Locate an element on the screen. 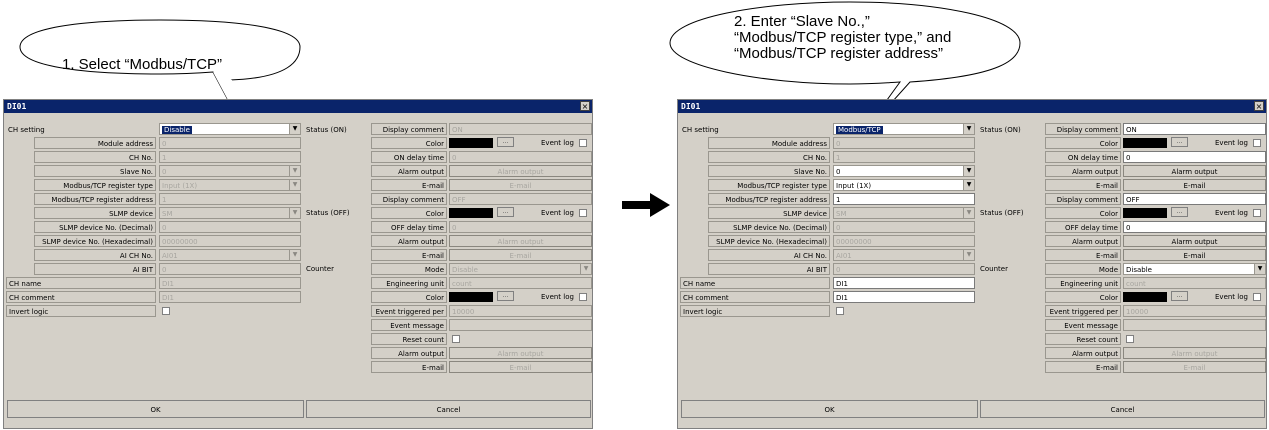  mode-value: Disable is located at coordinates (1139, 270).